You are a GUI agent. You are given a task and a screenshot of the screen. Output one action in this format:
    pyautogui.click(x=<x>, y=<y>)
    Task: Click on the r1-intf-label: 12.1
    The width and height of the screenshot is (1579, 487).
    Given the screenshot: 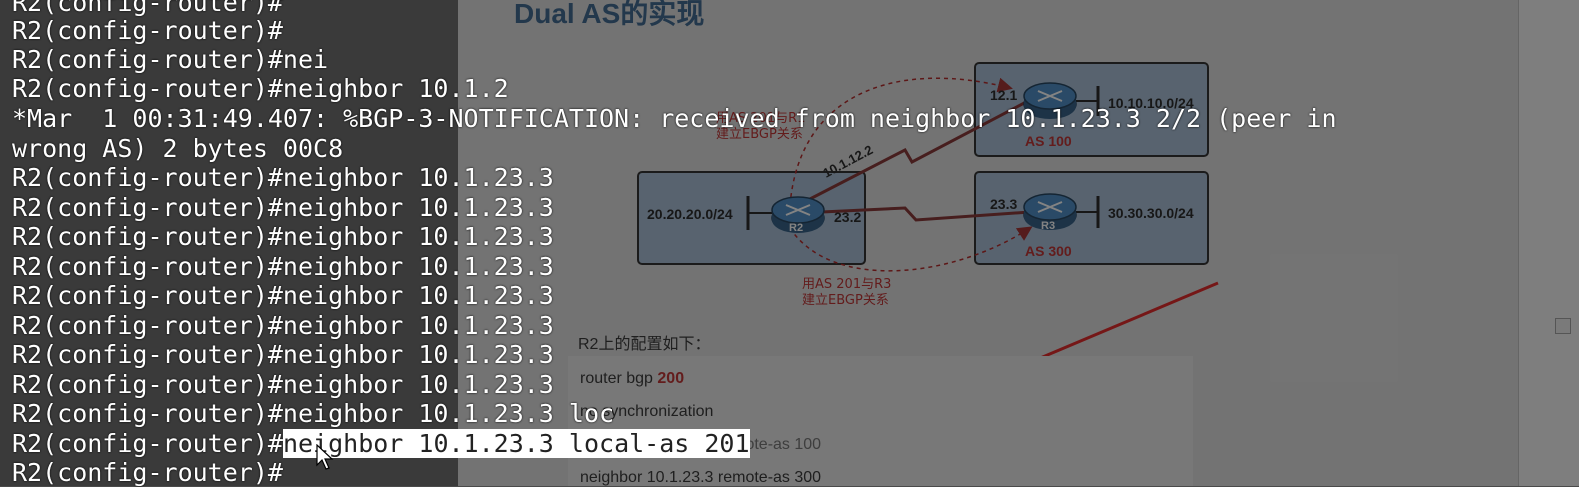 What is the action you would take?
    pyautogui.click(x=1003, y=95)
    